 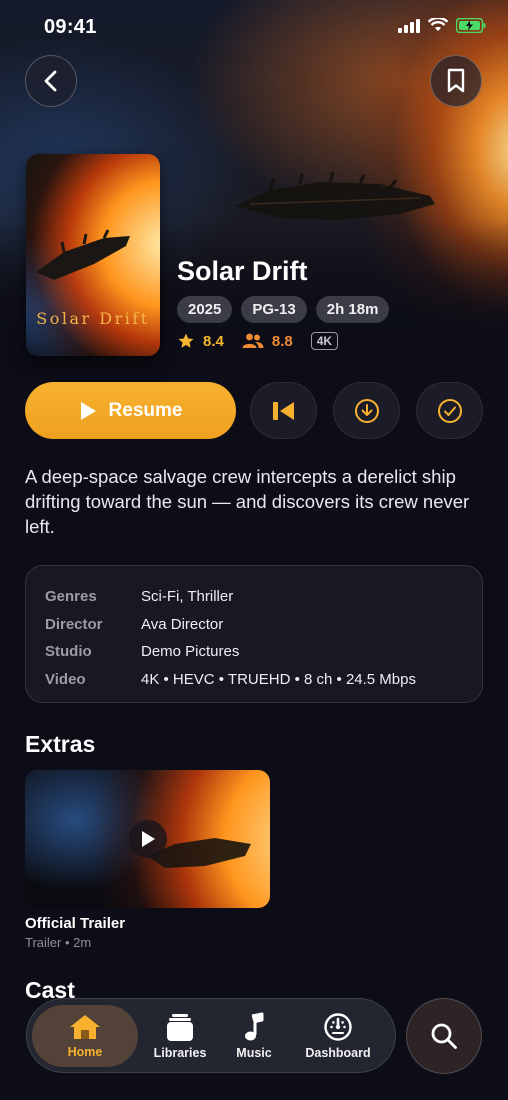 I want to click on ship-illustration, so click(x=335, y=195).